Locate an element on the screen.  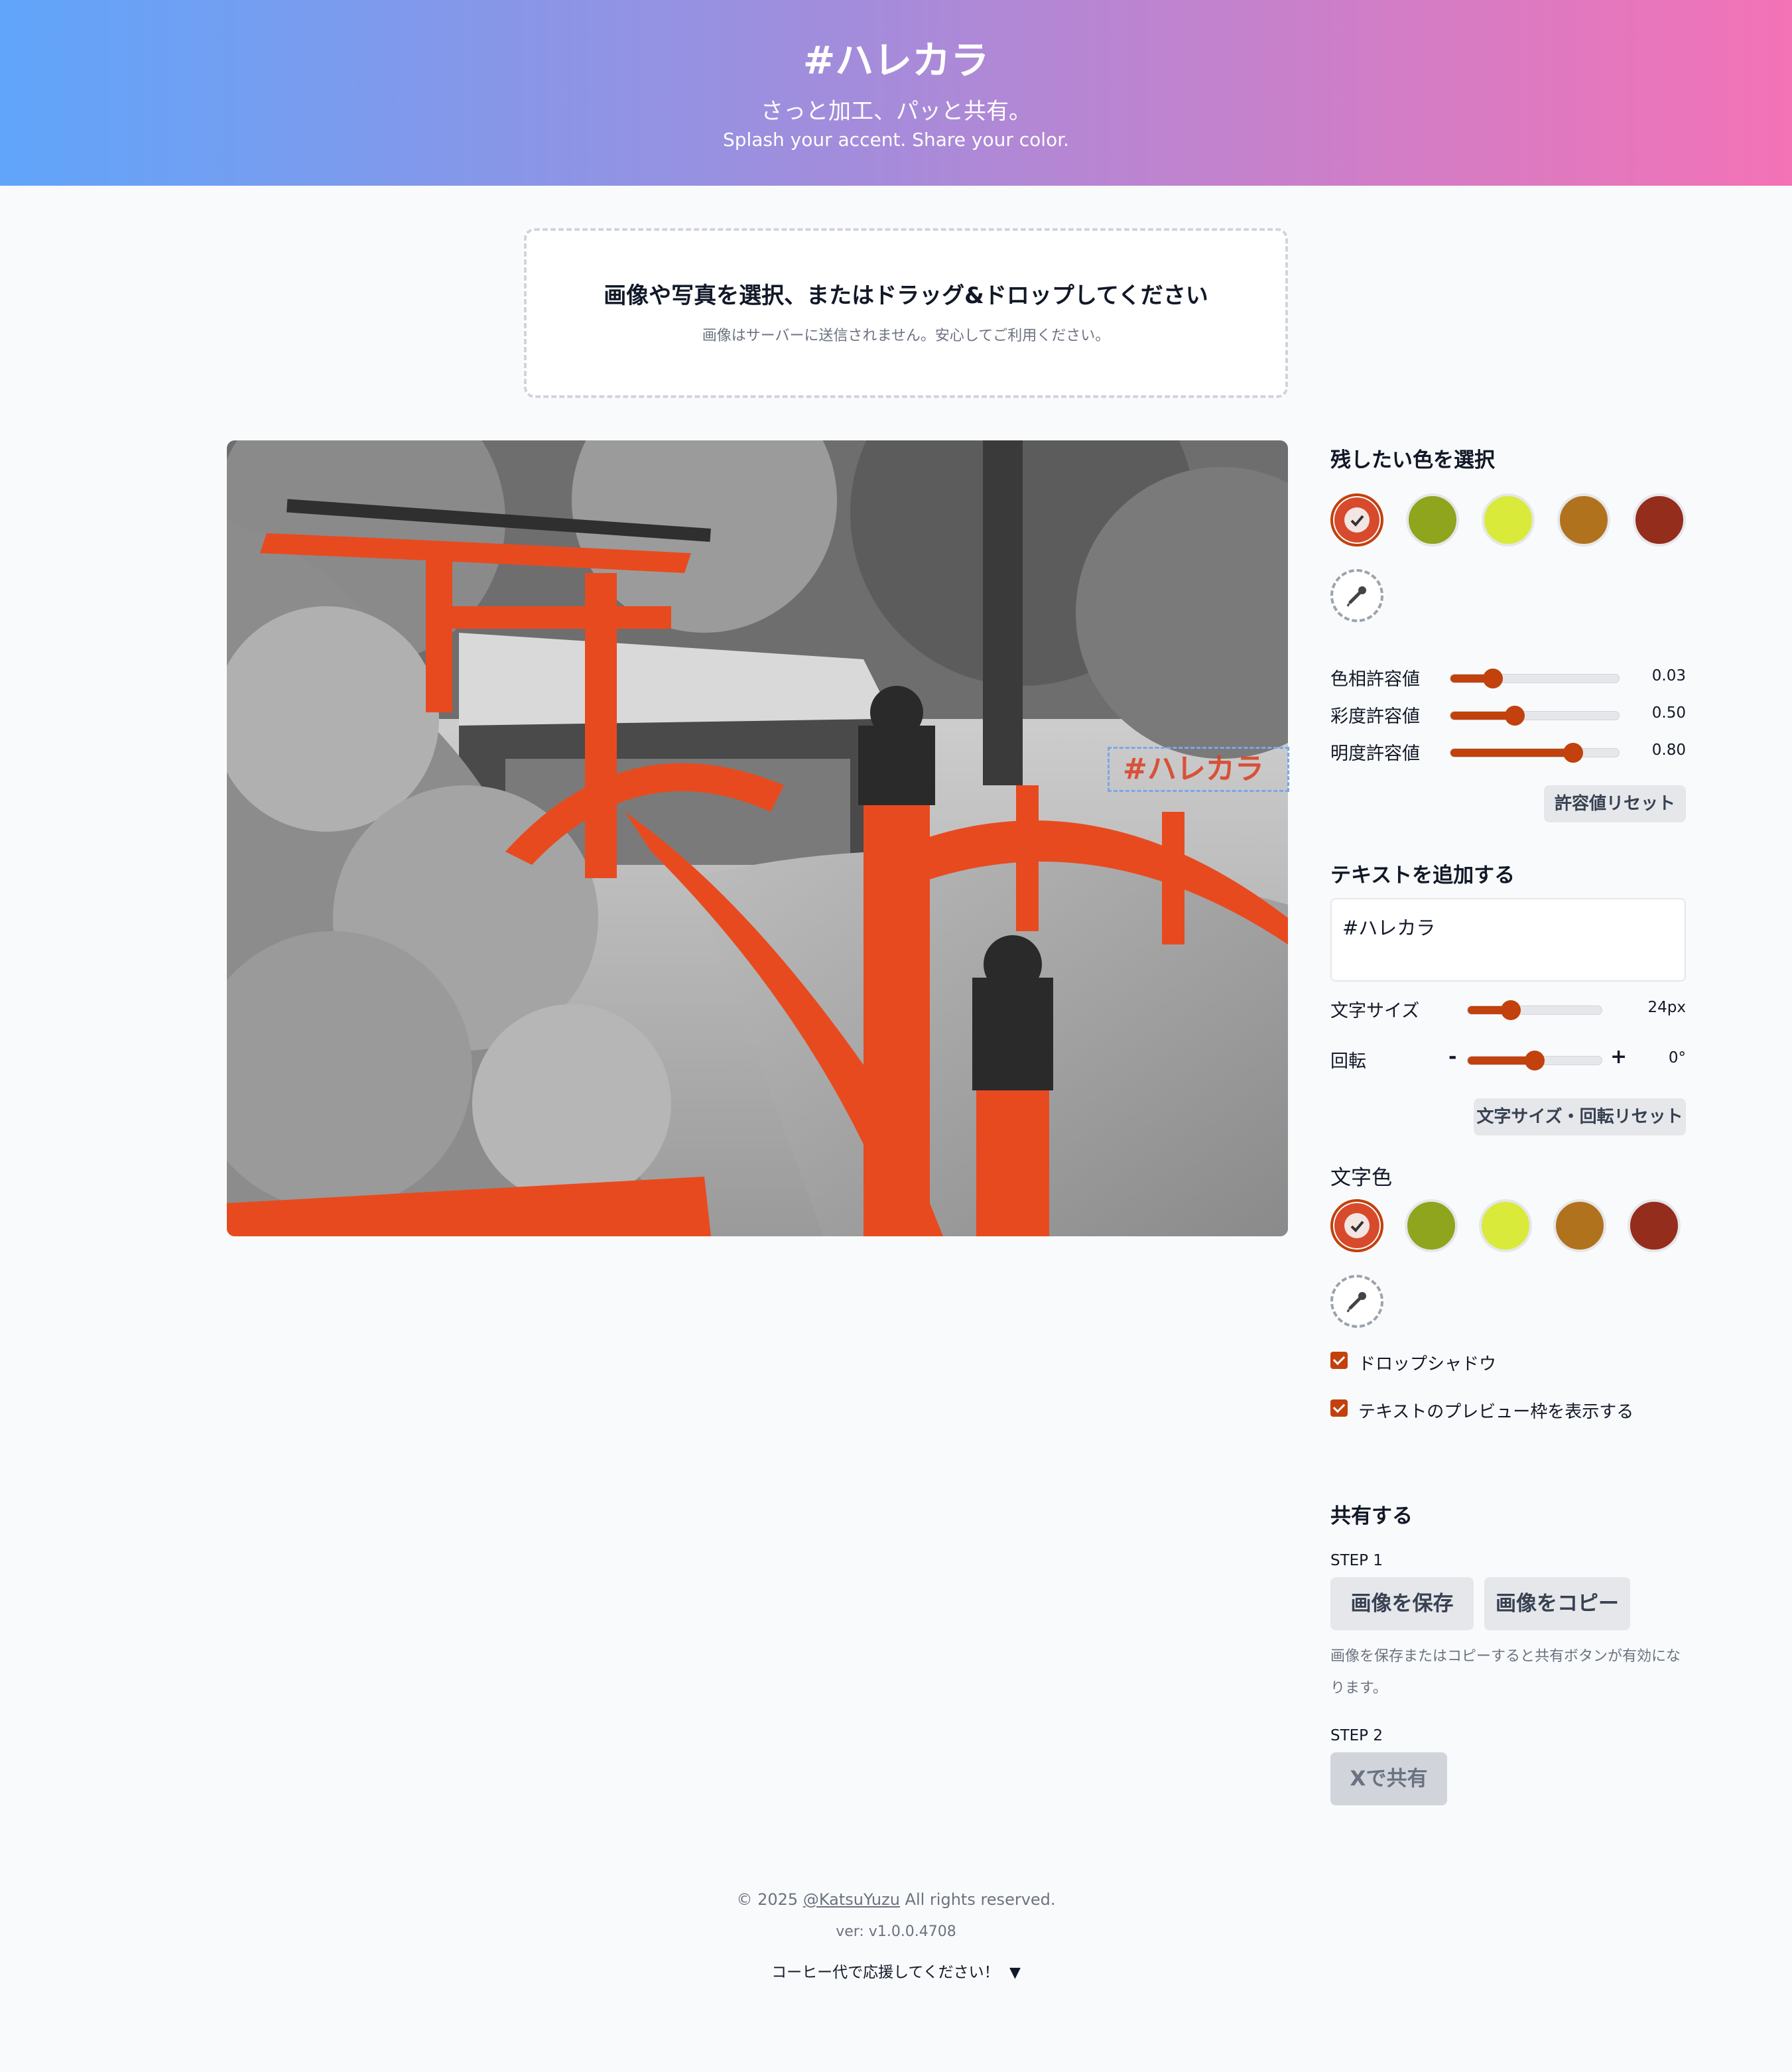
font-size-value: 24px is located at coordinates (1666, 1008).